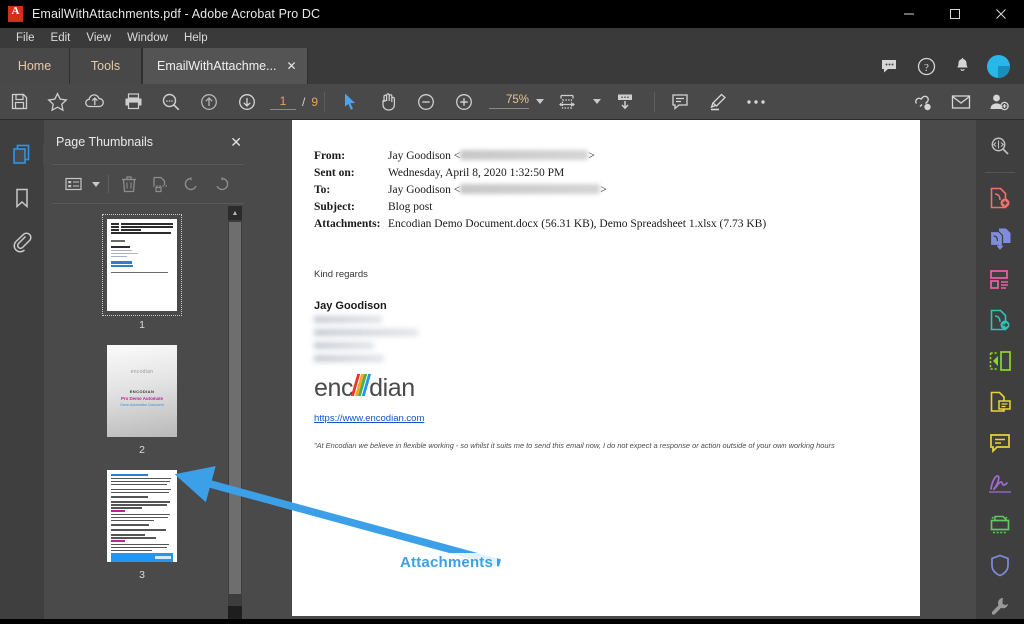 This screenshot has width=1024, height=624. What do you see at coordinates (129, 184) in the screenshot?
I see `trash-icon` at bounding box center [129, 184].